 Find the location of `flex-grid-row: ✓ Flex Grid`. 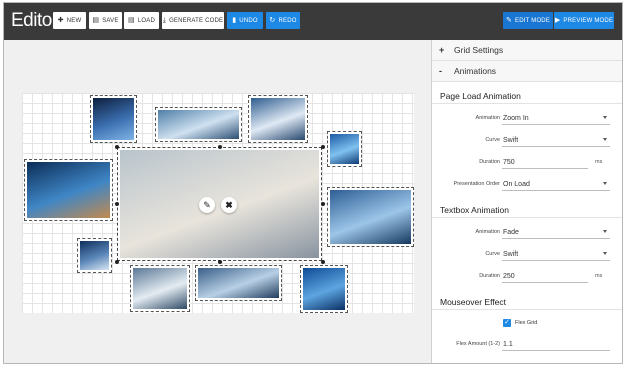

flex-grid-row: ✓ Flex Grid is located at coordinates (520, 323).